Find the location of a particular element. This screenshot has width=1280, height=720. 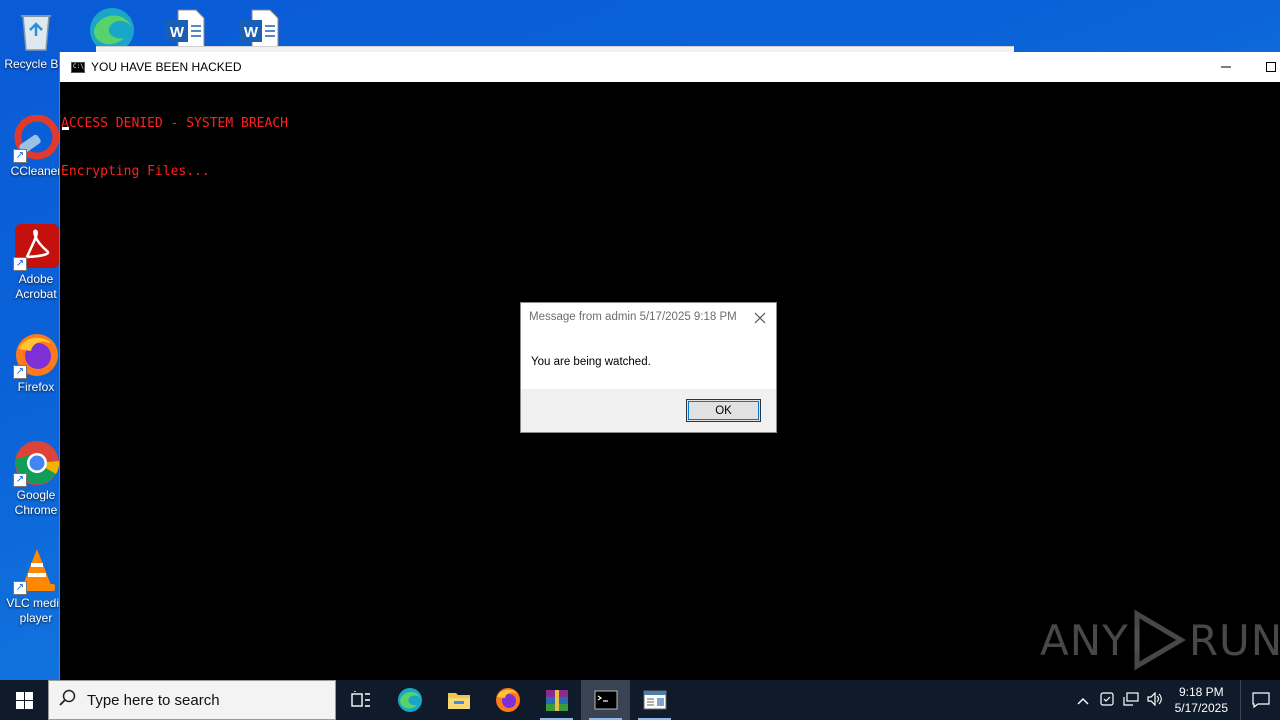

cmd-icon: C:\_ is located at coordinates (79, 67).